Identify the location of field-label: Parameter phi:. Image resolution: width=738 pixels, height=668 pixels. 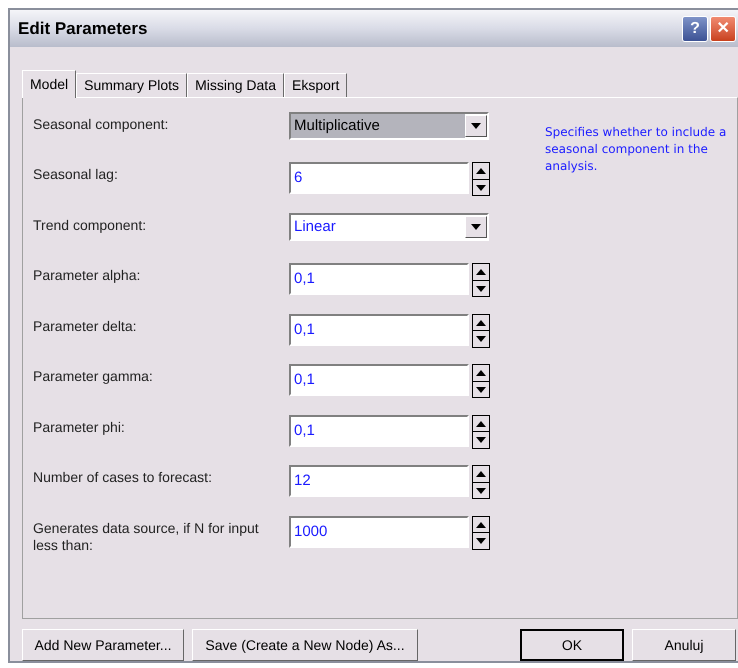
(79, 427).